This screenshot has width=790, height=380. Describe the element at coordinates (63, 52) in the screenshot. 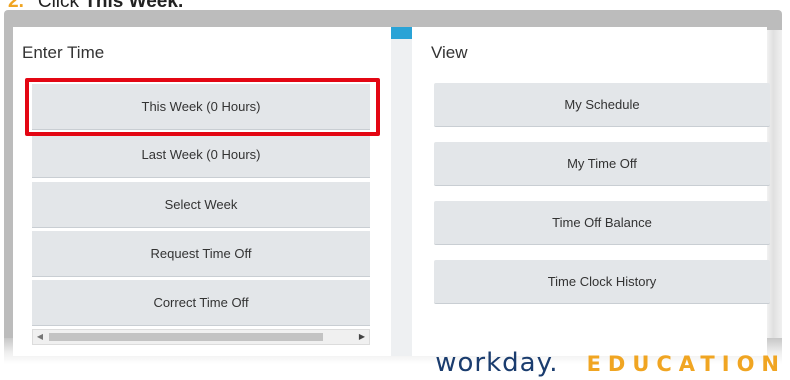

I see `enter-time-title: Enter Time` at that location.